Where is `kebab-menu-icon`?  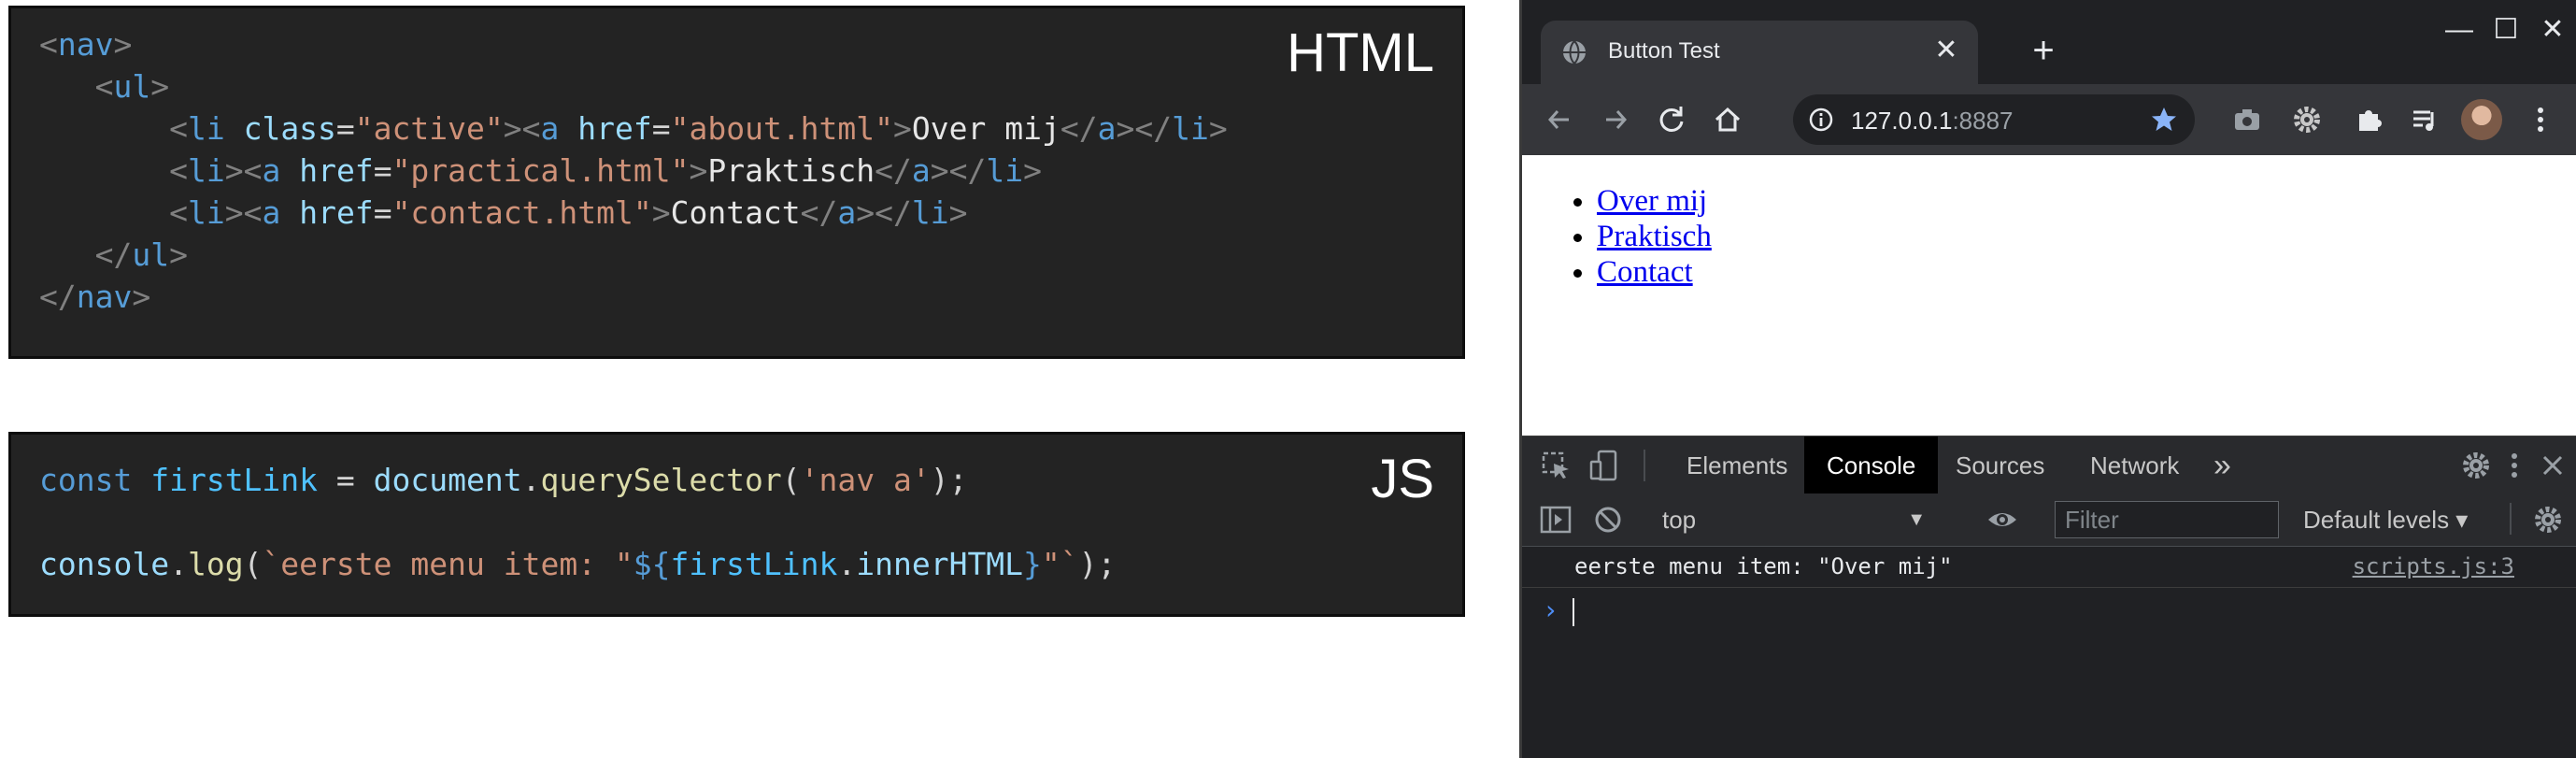
kebab-menu-icon is located at coordinates (2541, 119).